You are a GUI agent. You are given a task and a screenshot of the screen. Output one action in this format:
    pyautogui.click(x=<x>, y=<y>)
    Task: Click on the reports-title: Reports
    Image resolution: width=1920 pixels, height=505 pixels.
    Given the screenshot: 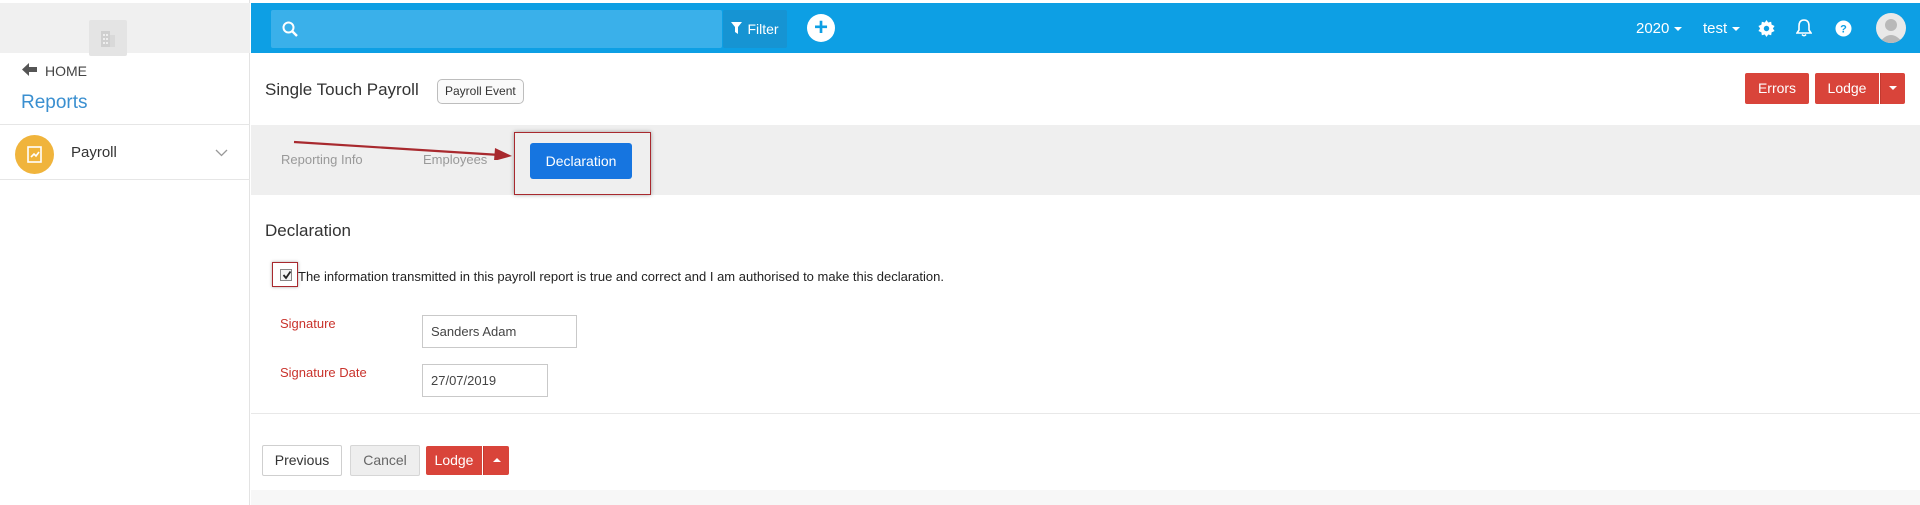 What is the action you would take?
    pyautogui.click(x=54, y=103)
    